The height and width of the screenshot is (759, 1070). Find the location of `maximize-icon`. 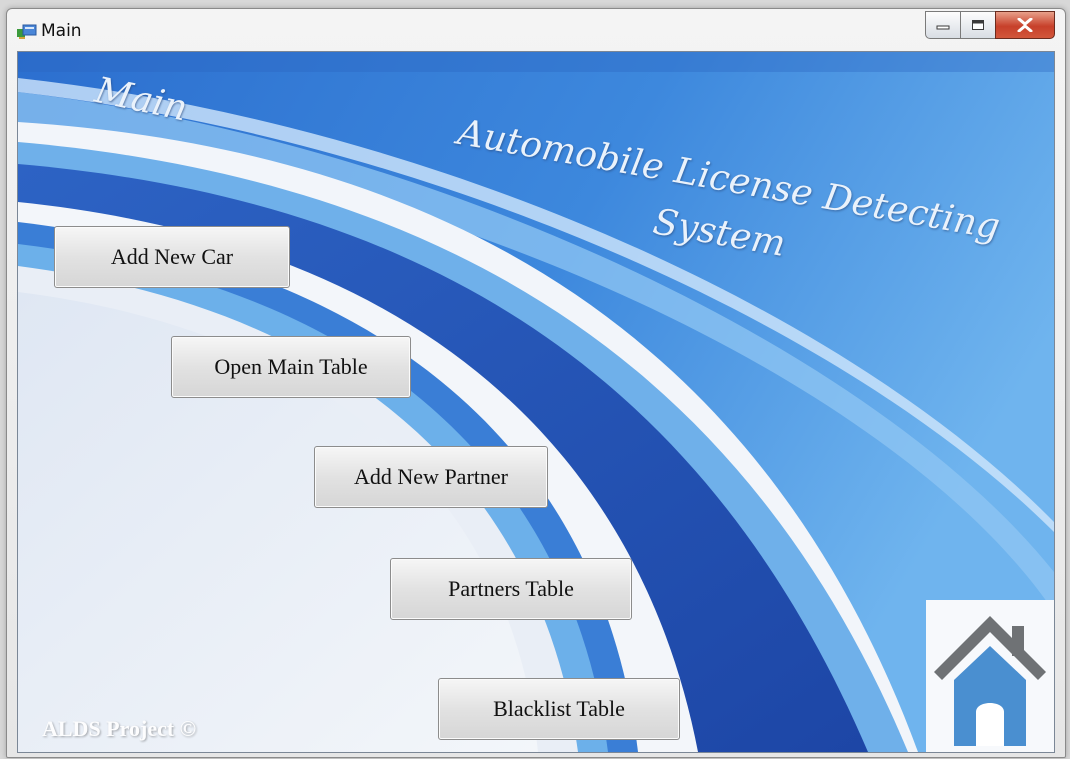

maximize-icon is located at coordinates (978, 25).